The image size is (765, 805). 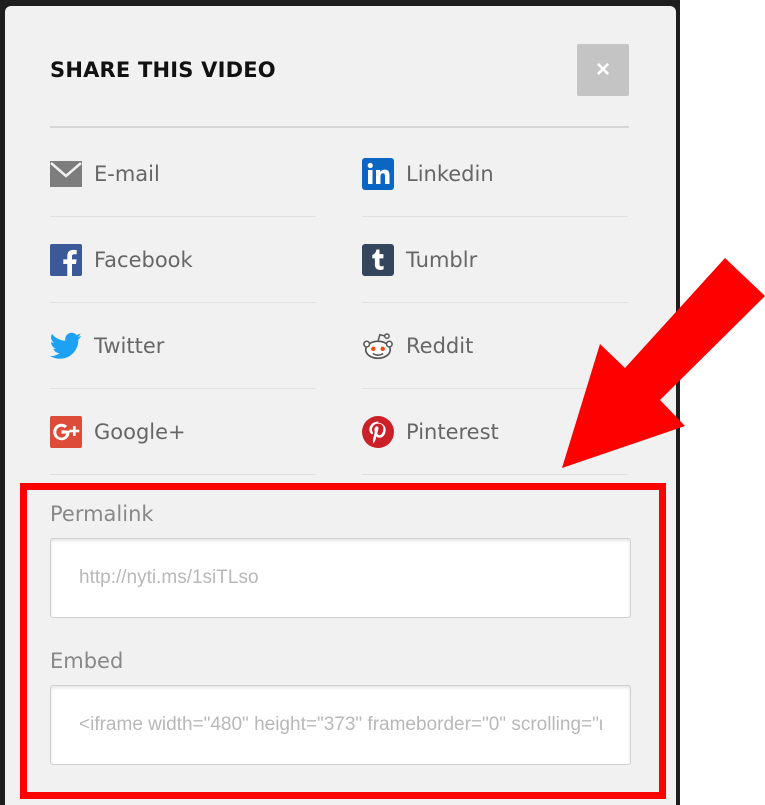 I want to click on pinterest-icon, so click(x=378, y=431).